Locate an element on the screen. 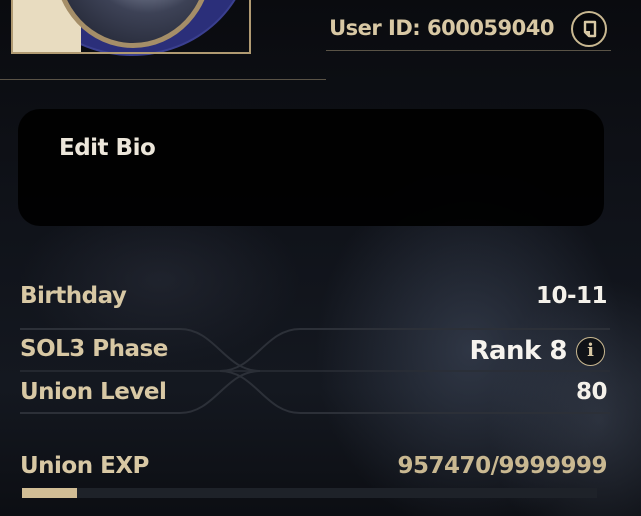  divider is located at coordinates (163, 79).